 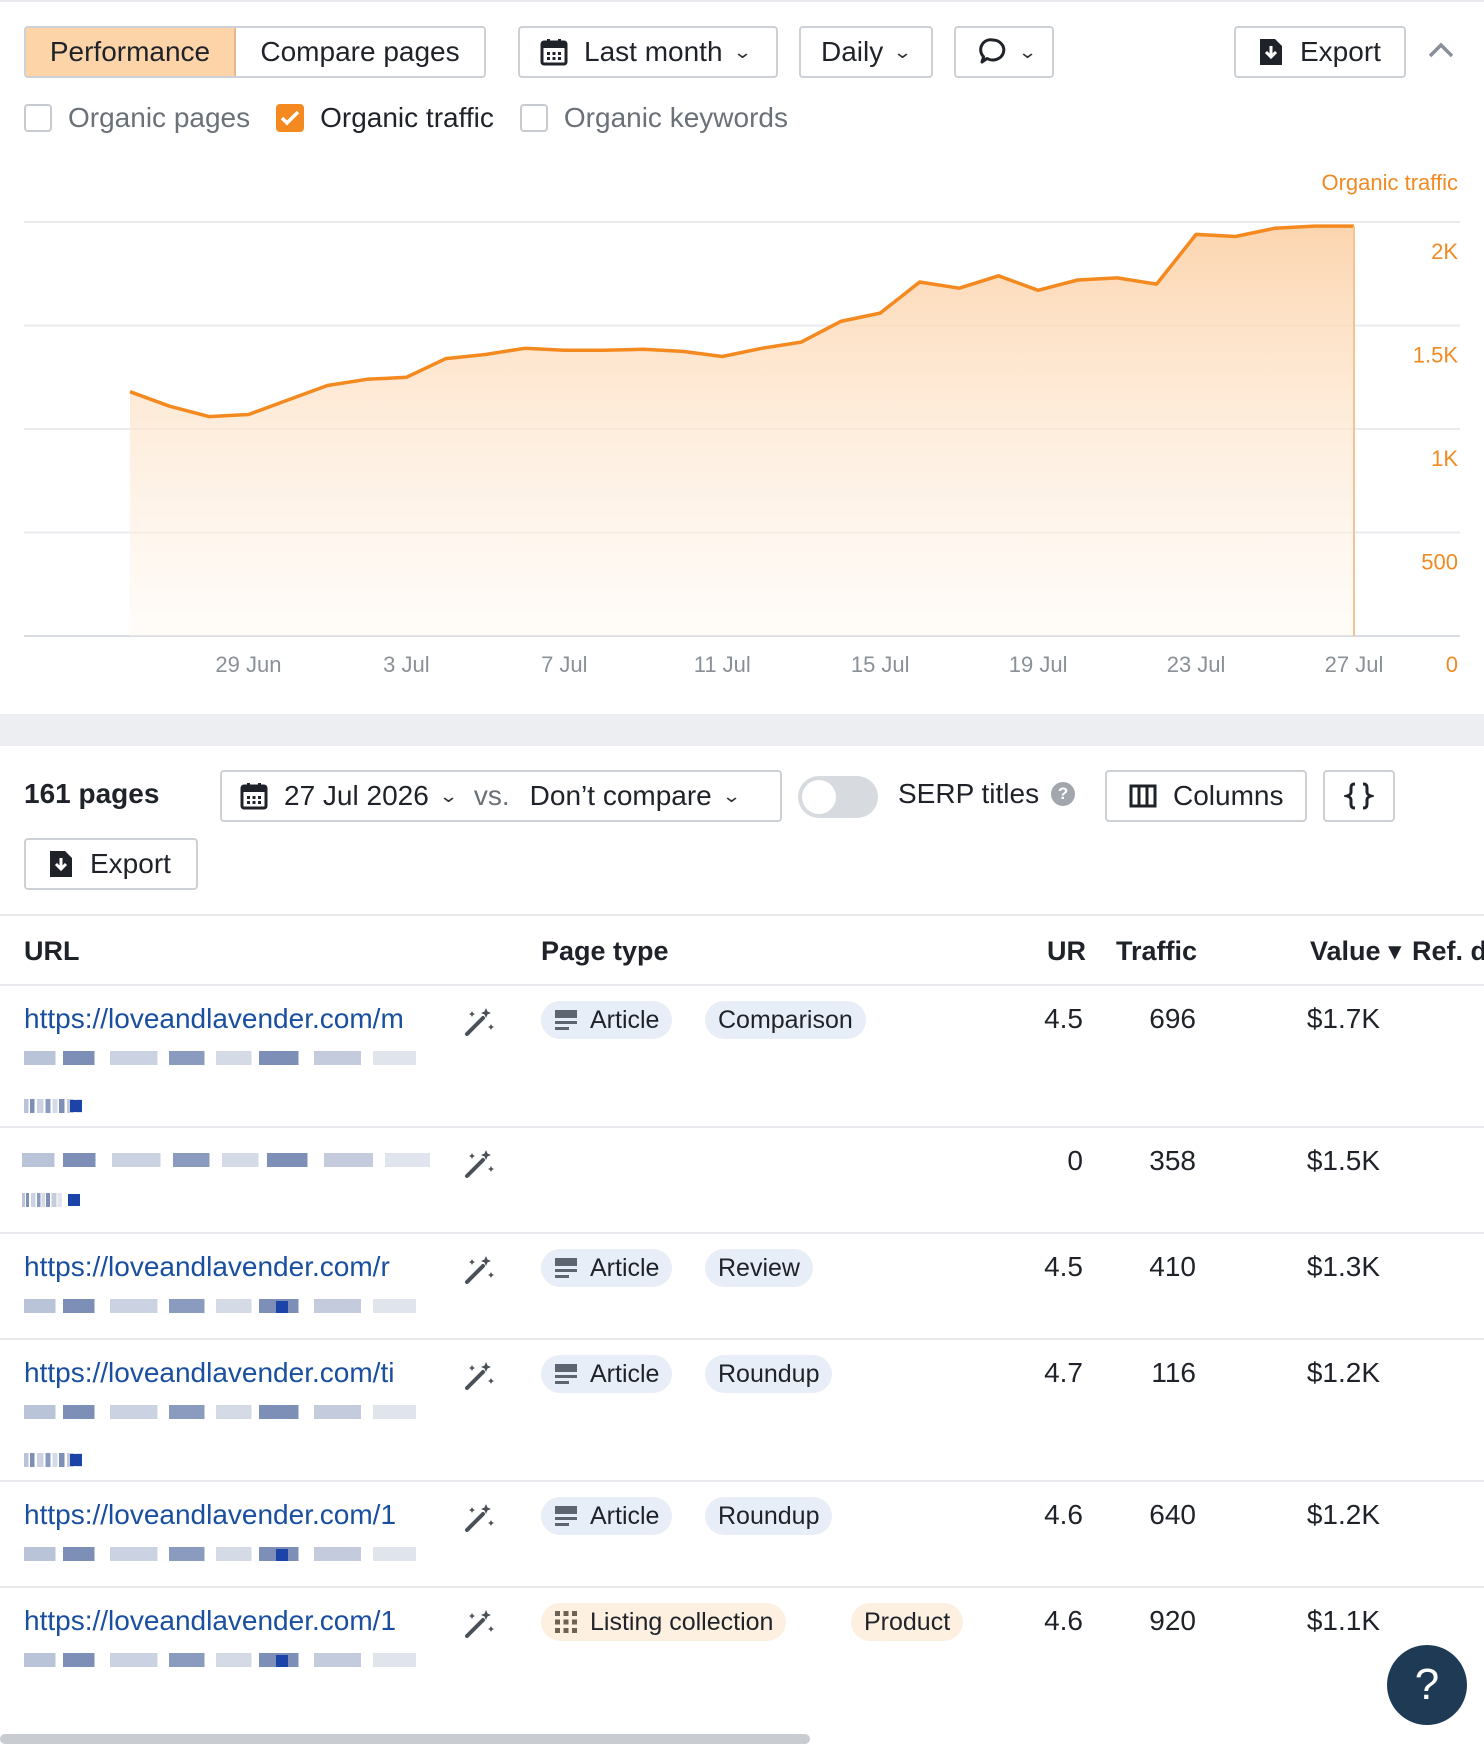 I want to click on download-icon, so click(x=1271, y=52).